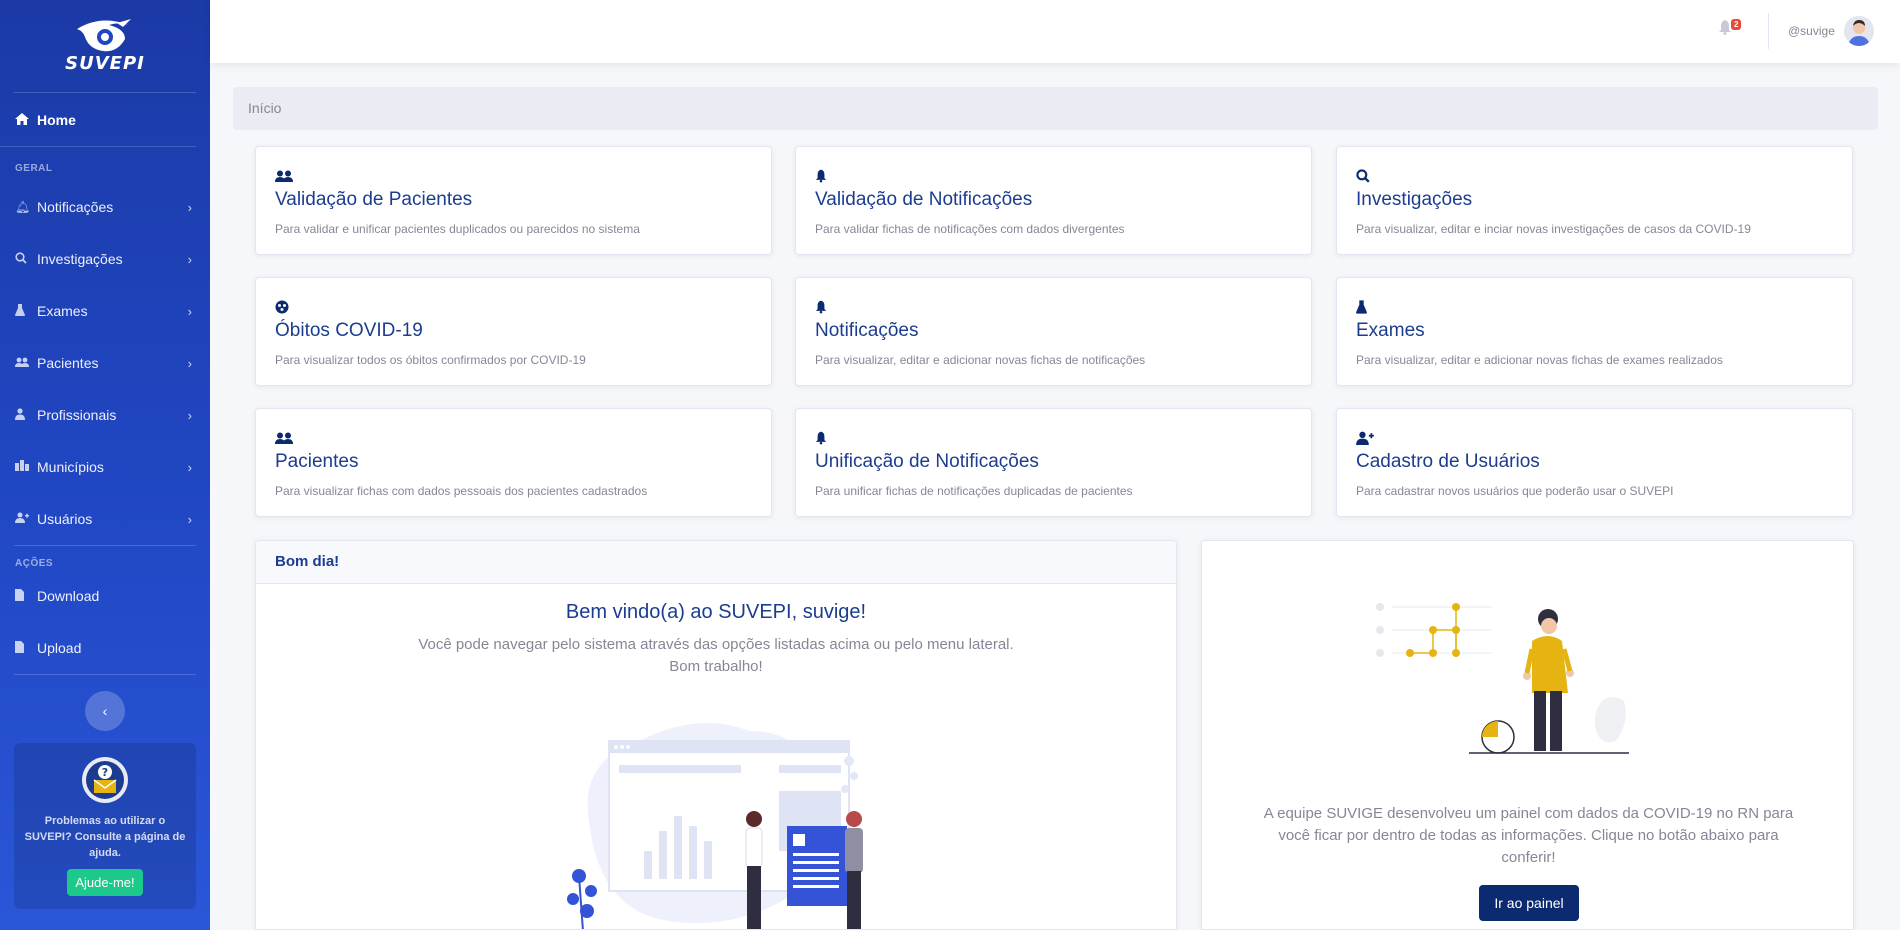 The width and height of the screenshot is (1900, 930). What do you see at coordinates (65, 519) in the screenshot?
I see `sidebar-item-label: Usuários` at bounding box center [65, 519].